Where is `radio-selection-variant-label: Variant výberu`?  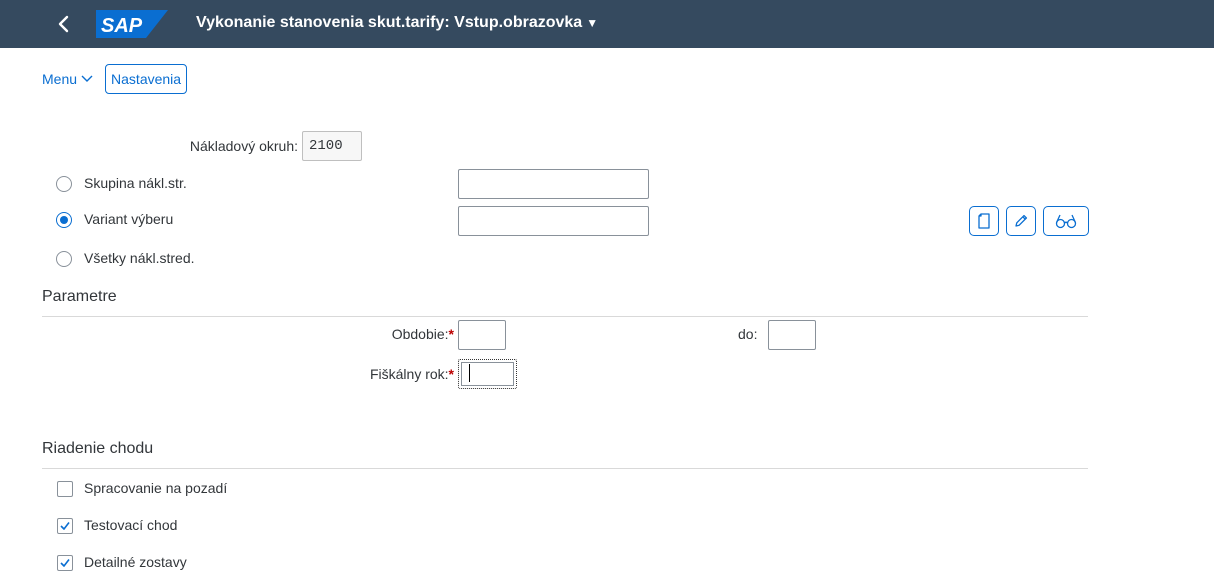
radio-selection-variant-label: Variant výberu is located at coordinates (129, 219).